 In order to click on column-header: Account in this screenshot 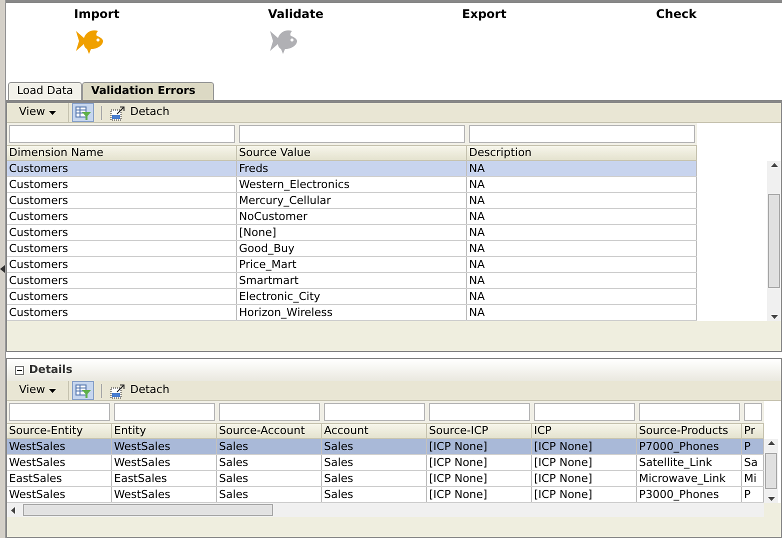, I will do `click(374, 431)`.